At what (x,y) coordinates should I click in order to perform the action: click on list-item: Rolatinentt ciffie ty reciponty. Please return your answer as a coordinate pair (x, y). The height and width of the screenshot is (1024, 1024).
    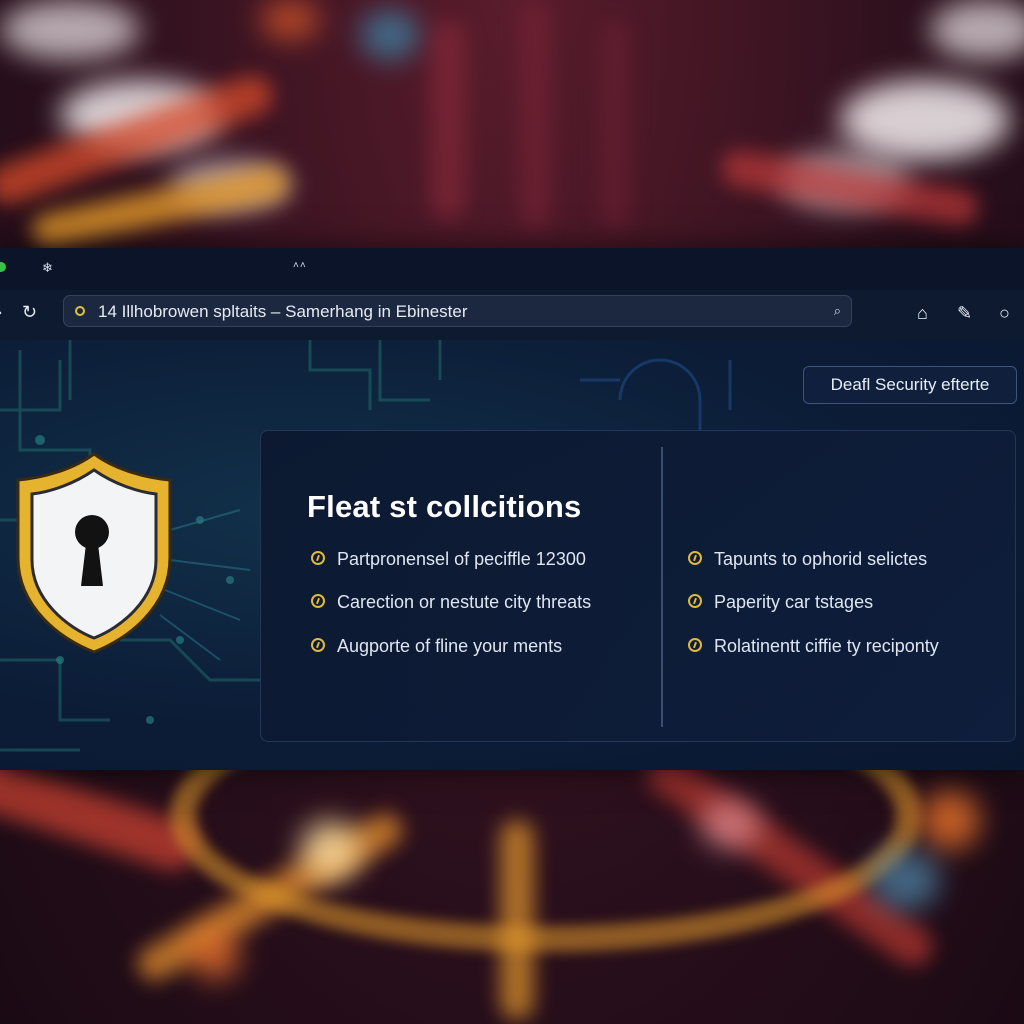
    Looking at the image, I should click on (813, 647).